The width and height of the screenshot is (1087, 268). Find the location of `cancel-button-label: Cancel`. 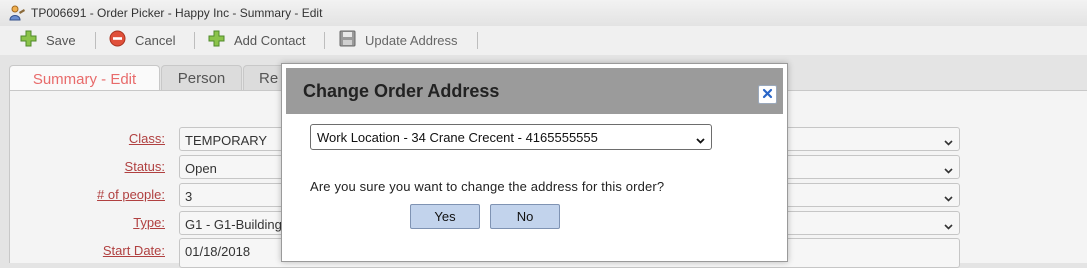

cancel-button-label: Cancel is located at coordinates (155, 40).